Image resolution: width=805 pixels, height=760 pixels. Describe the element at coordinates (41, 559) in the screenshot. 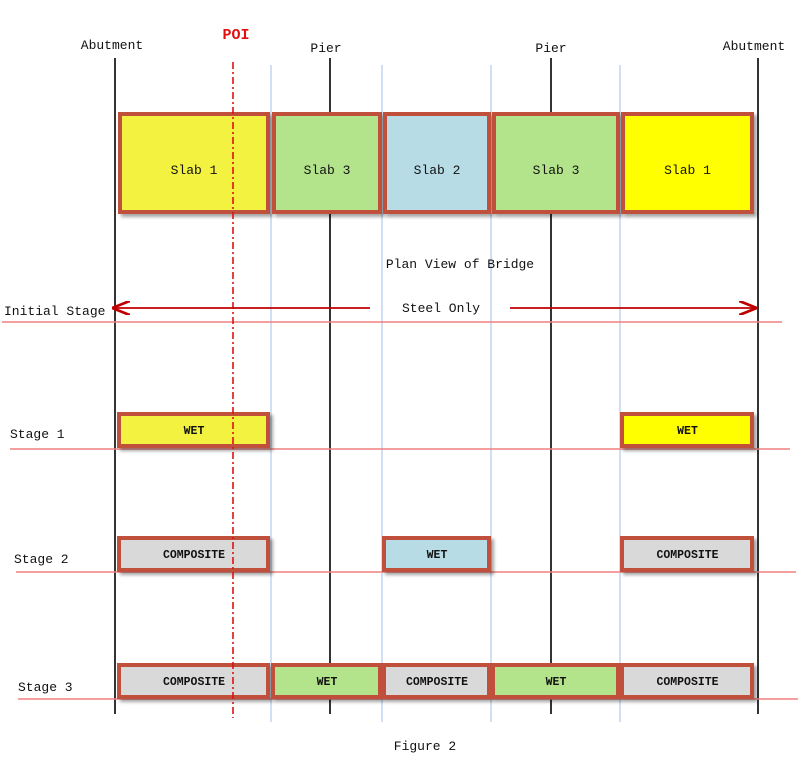

I see `stage-label-2: Stage 2` at that location.